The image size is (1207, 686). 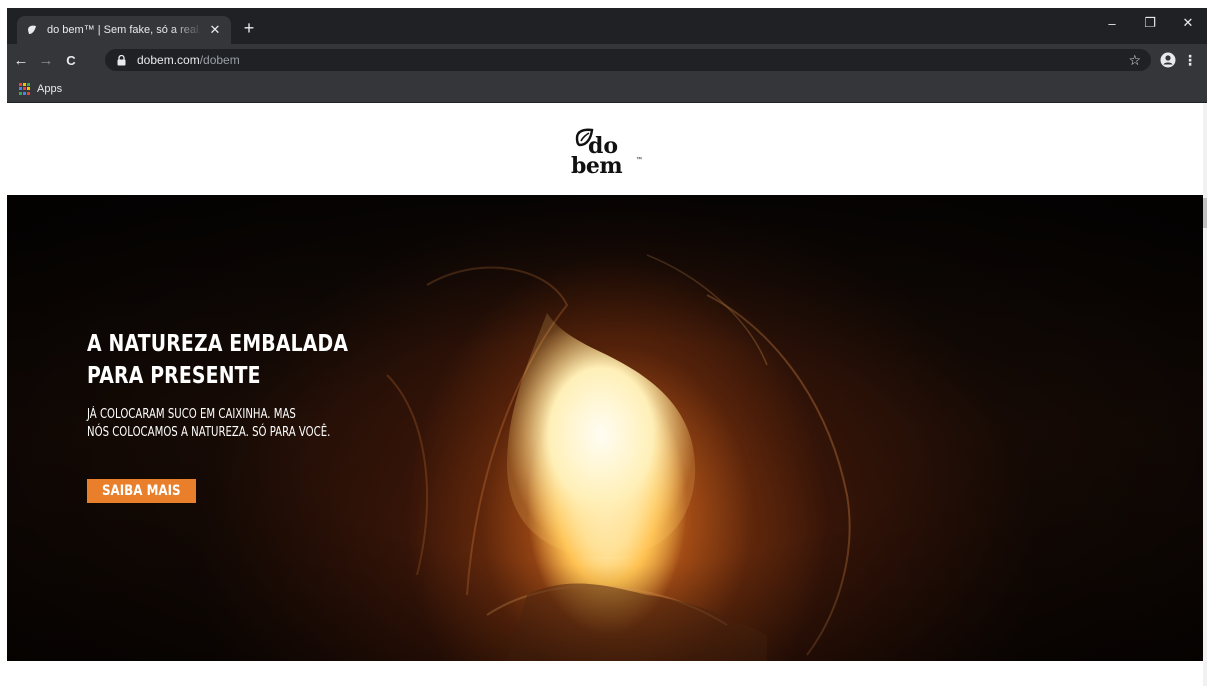 What do you see at coordinates (607, 89) in the screenshot?
I see `bookmarks-bar: Apps` at bounding box center [607, 89].